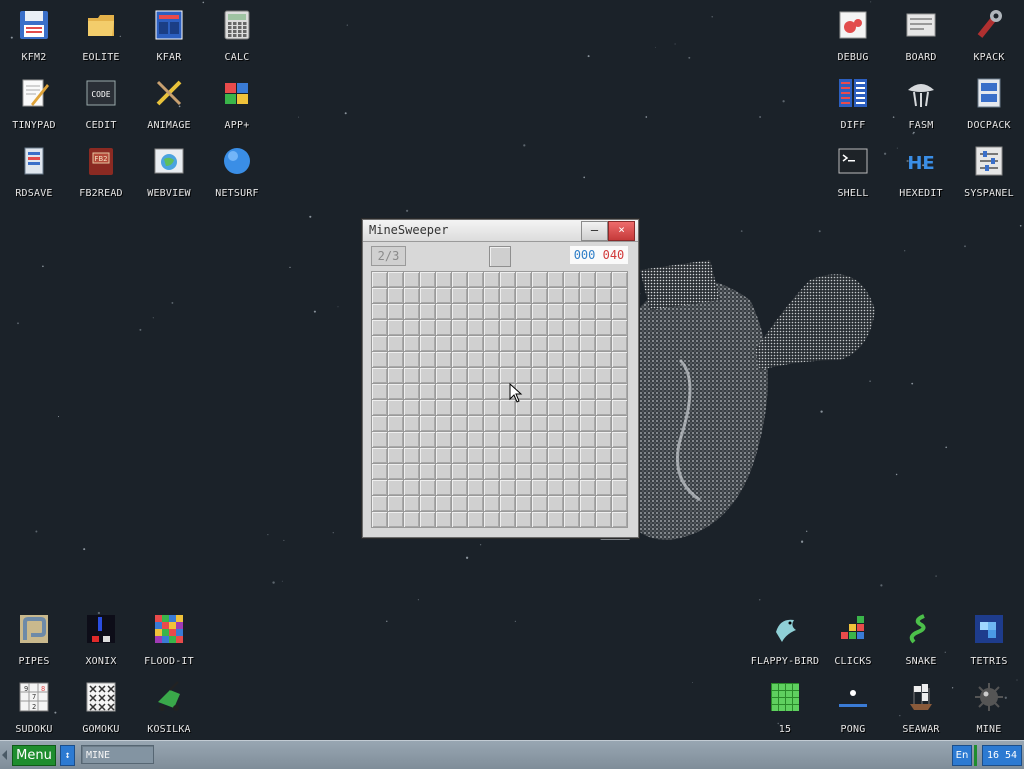  Describe the element at coordinates (4, 755) in the screenshot. I see `taskbar-left-arrow-icon` at that location.